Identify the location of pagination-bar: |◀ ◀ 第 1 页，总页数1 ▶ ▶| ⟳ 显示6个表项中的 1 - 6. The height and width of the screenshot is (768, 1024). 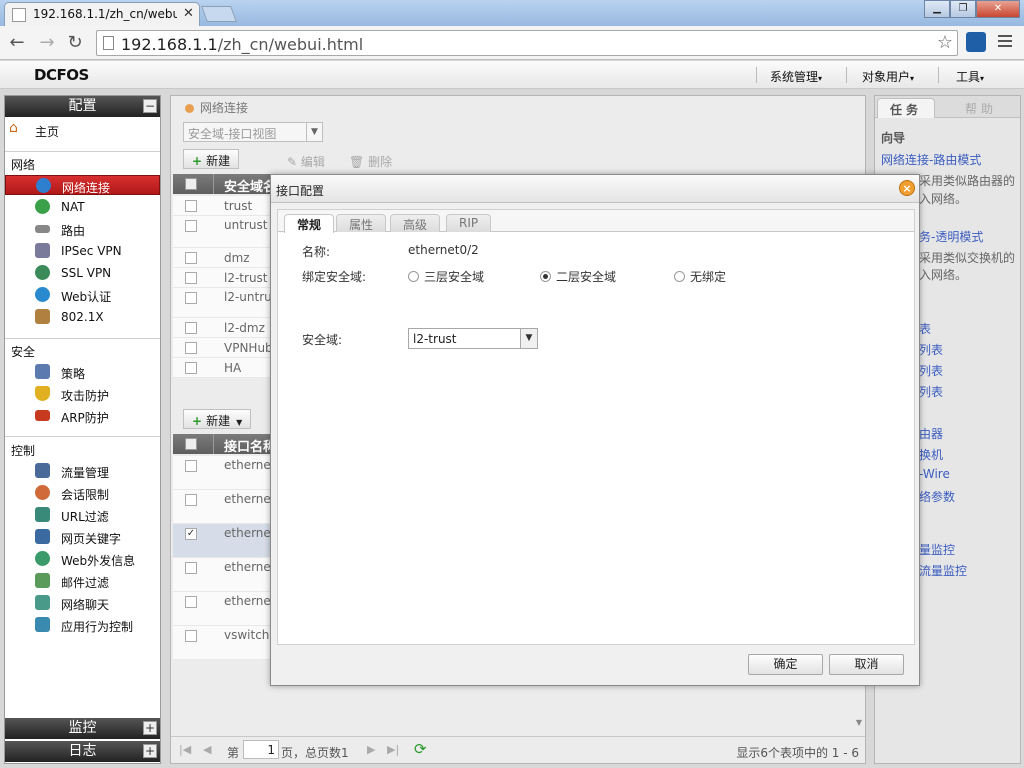
(518, 749).